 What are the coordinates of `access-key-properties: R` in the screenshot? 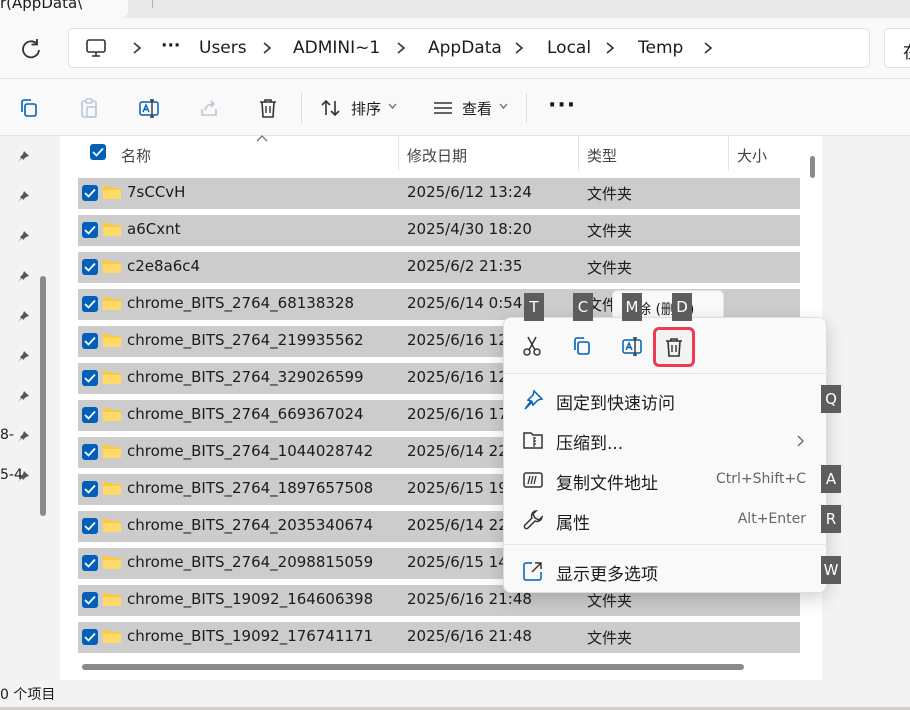 It's located at (831, 519).